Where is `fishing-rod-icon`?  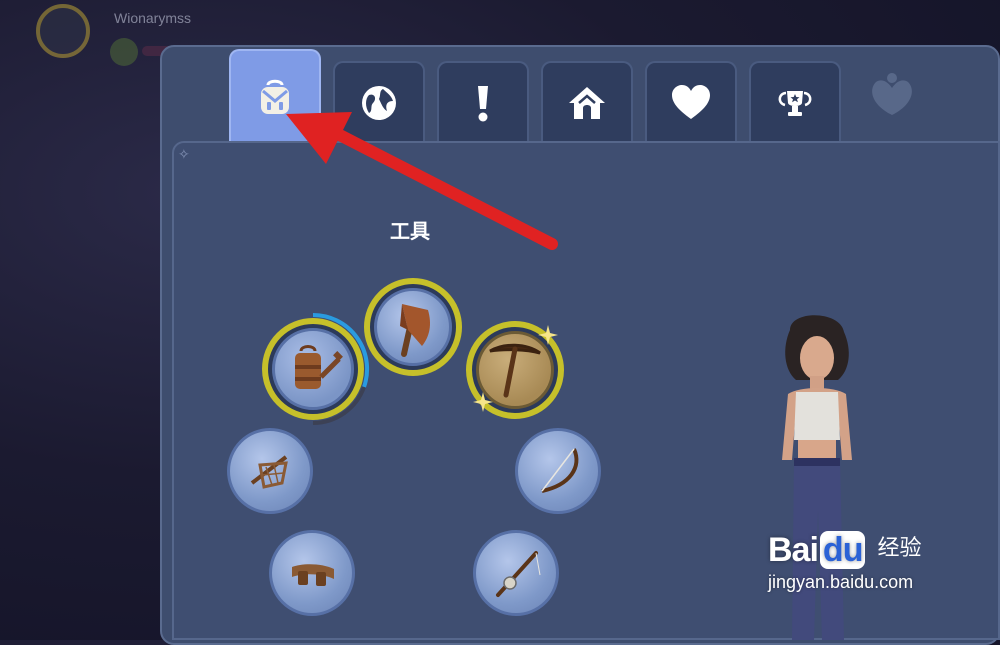
fishing-rod-icon is located at coordinates (518, 574).